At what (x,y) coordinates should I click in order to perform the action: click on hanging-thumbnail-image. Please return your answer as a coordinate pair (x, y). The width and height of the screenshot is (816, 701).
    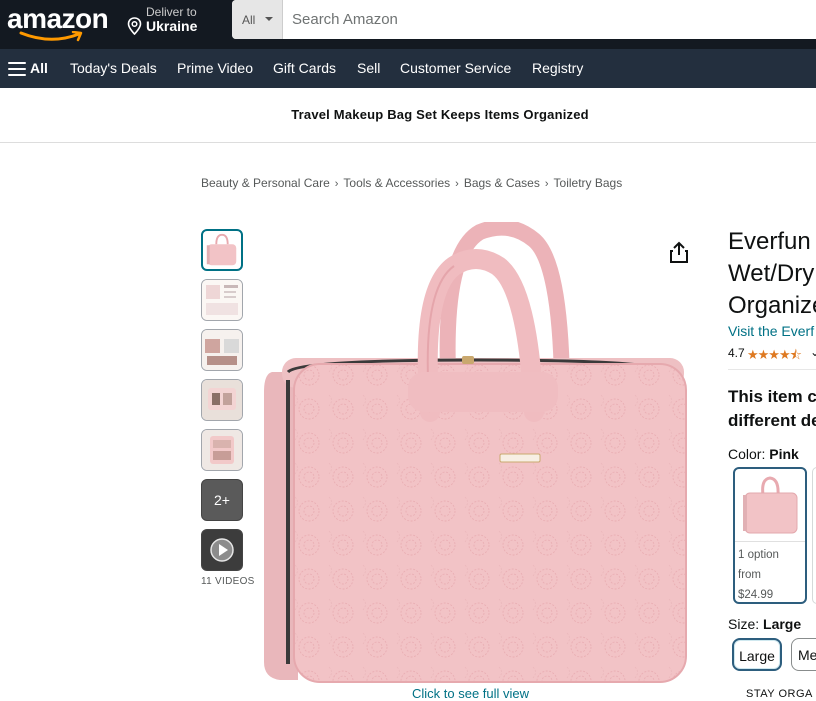
    Looking at the image, I should click on (222, 450).